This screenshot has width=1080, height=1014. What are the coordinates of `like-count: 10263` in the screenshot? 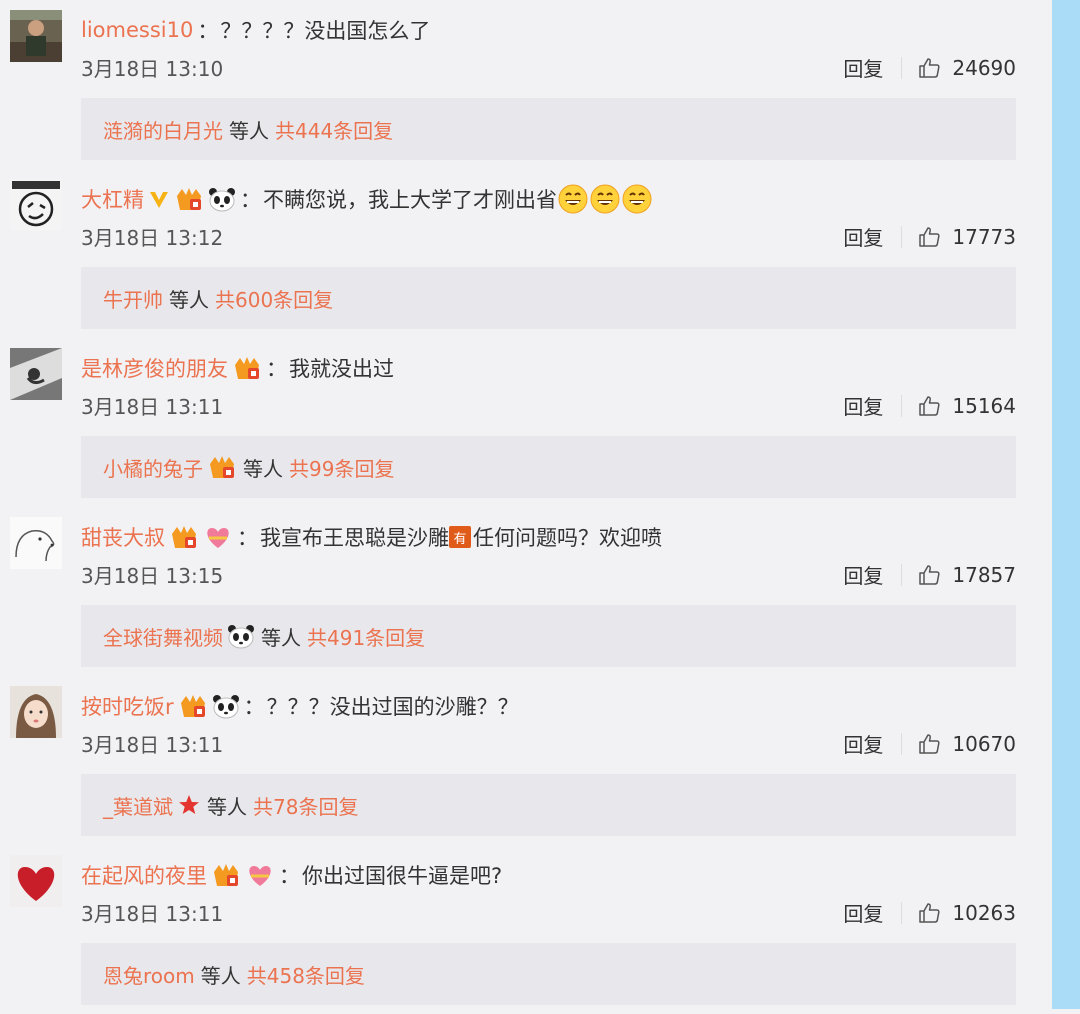 It's located at (984, 912).